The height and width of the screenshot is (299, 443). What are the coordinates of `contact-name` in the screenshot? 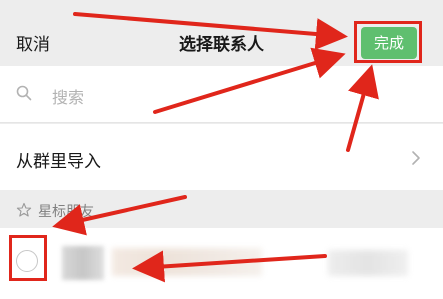 It's located at (187, 262).